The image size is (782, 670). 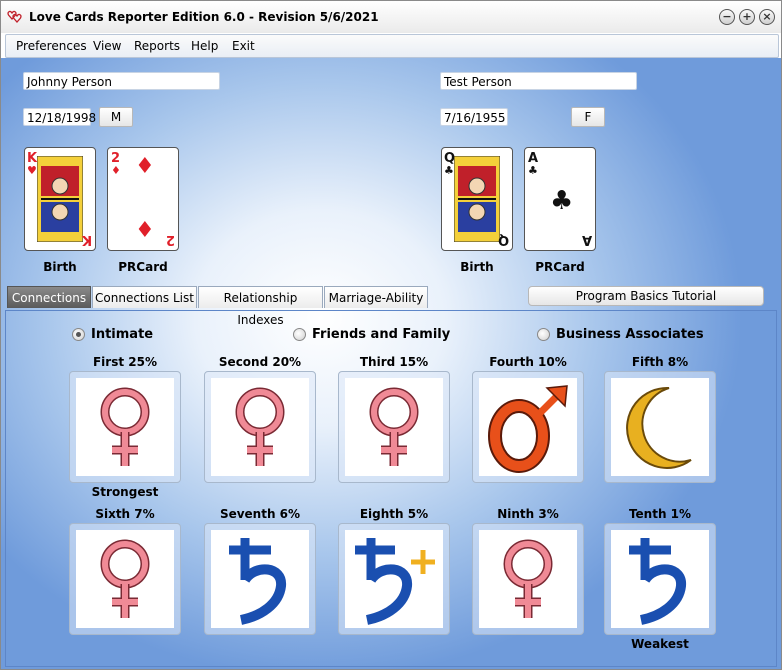 What do you see at coordinates (60, 267) in the screenshot?
I see `person1-birth-label: Birth` at bounding box center [60, 267].